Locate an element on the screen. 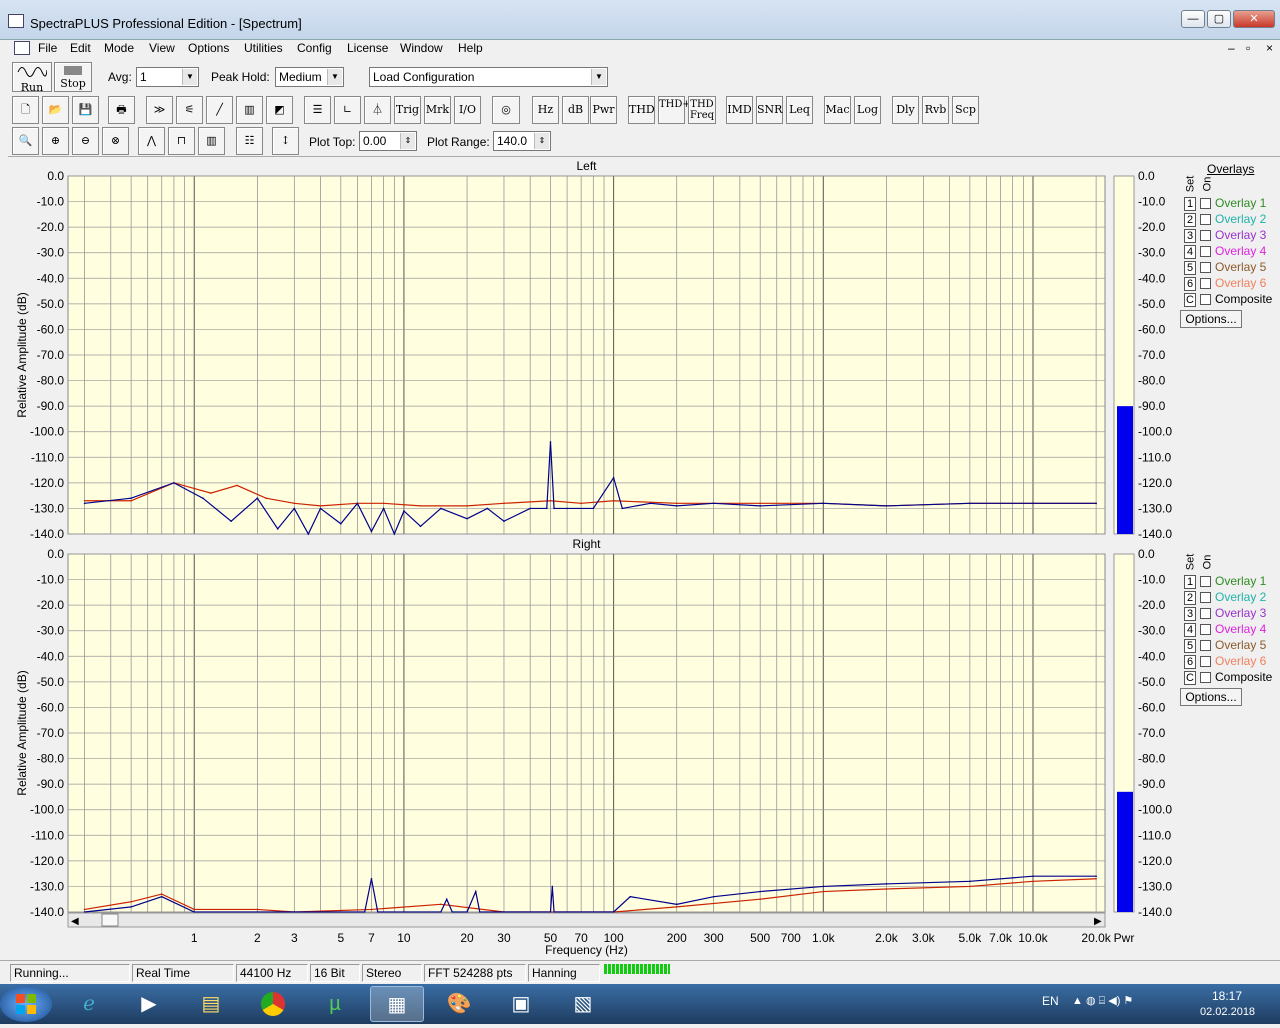  tool-scp-button: Scp is located at coordinates (965, 110).